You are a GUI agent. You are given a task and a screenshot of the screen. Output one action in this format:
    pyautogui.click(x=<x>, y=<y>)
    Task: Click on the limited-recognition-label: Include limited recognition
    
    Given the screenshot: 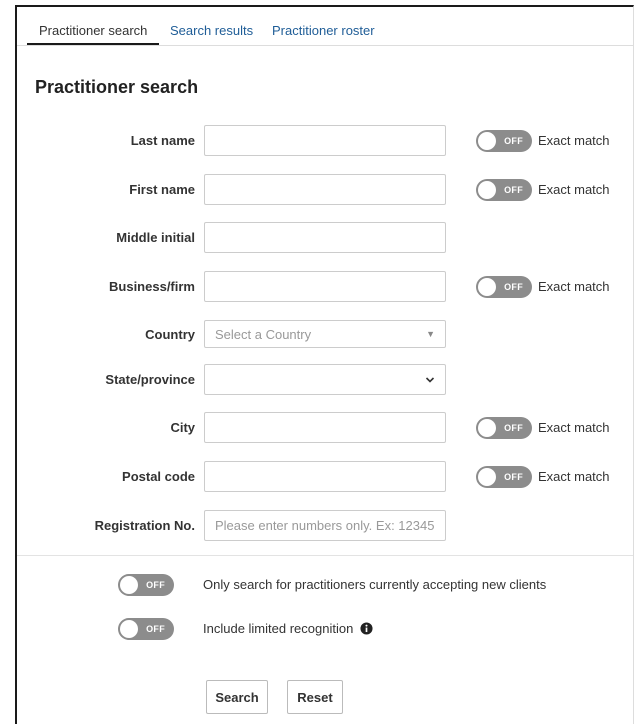 What is the action you would take?
    pyautogui.click(x=278, y=628)
    